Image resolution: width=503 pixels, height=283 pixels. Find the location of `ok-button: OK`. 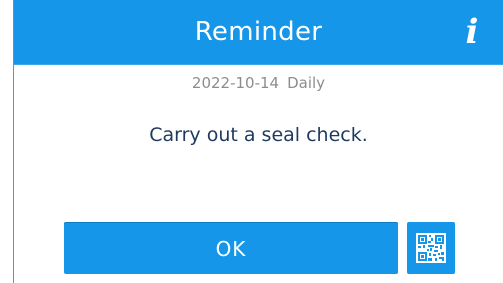

ok-button: OK is located at coordinates (231, 248).